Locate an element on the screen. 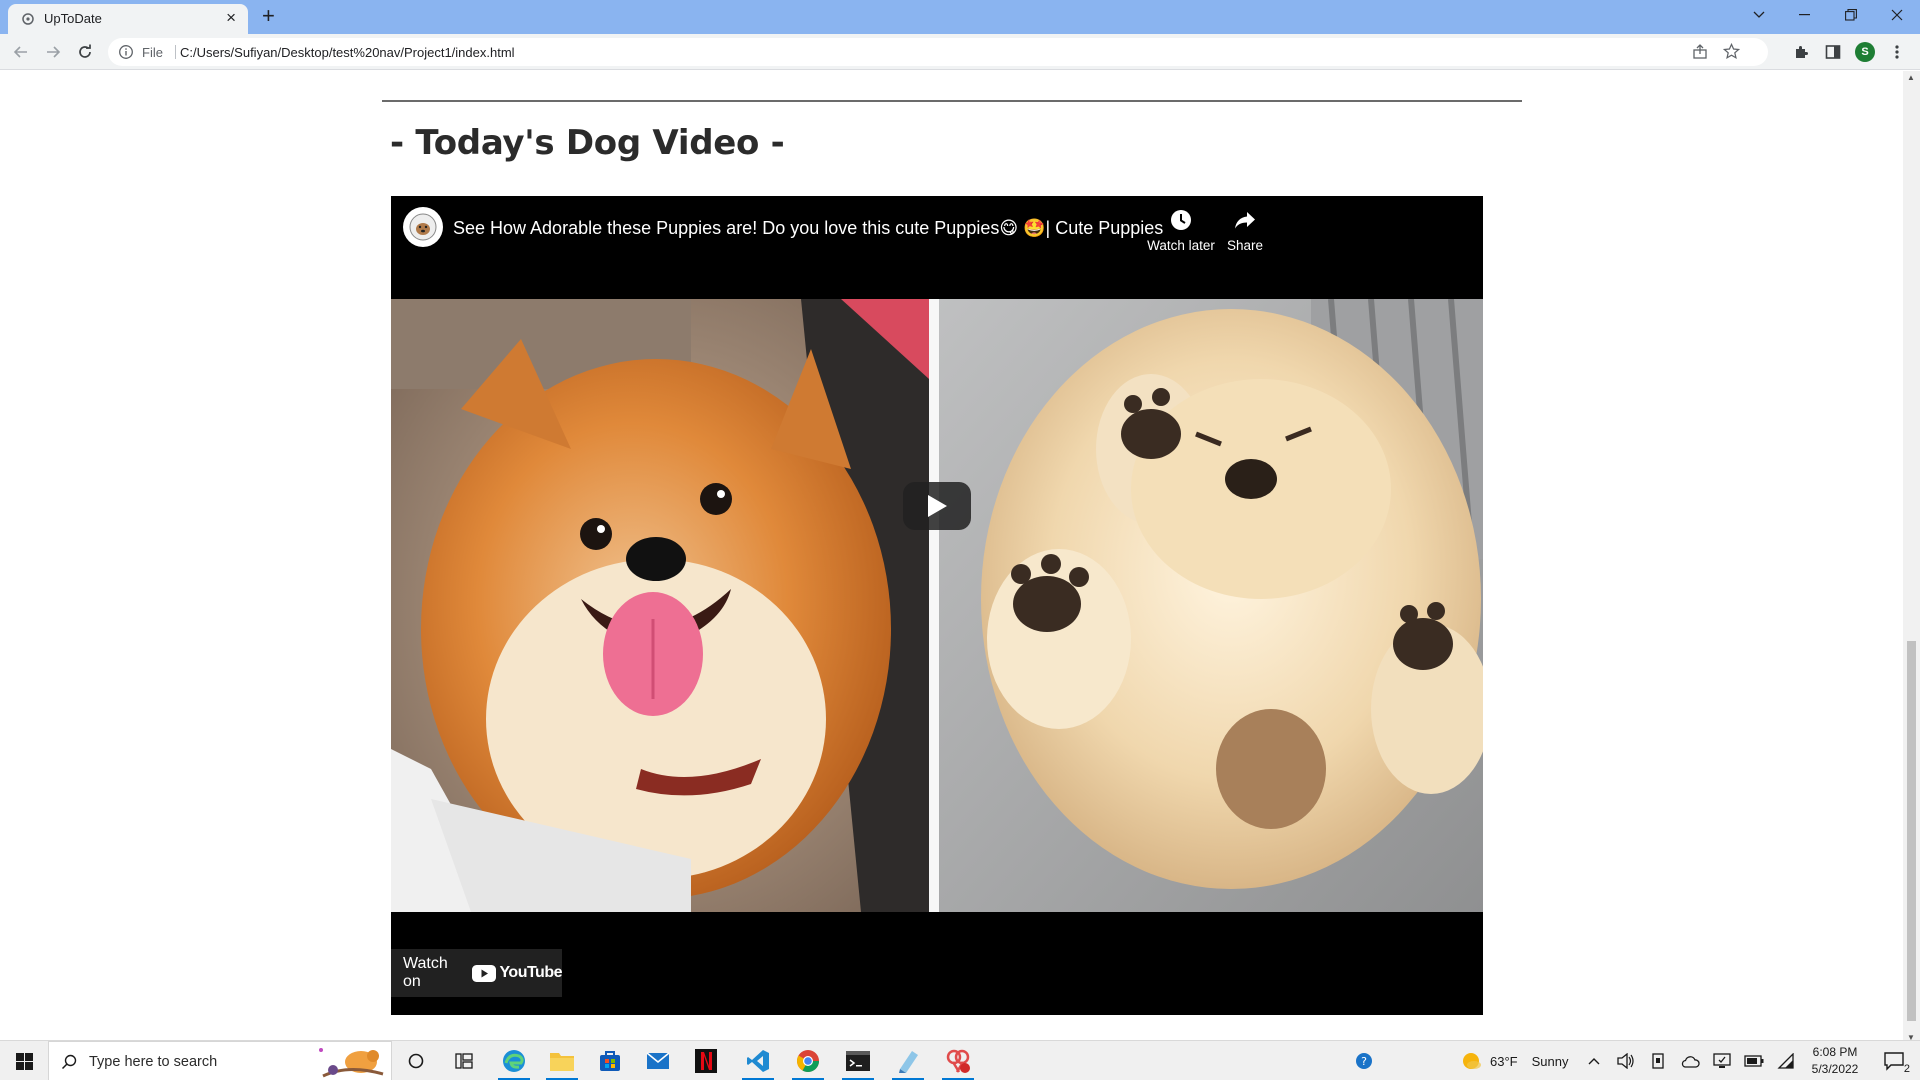 This screenshot has height=1080, width=1920. extensions-puzzle-icon is located at coordinates (1801, 52).